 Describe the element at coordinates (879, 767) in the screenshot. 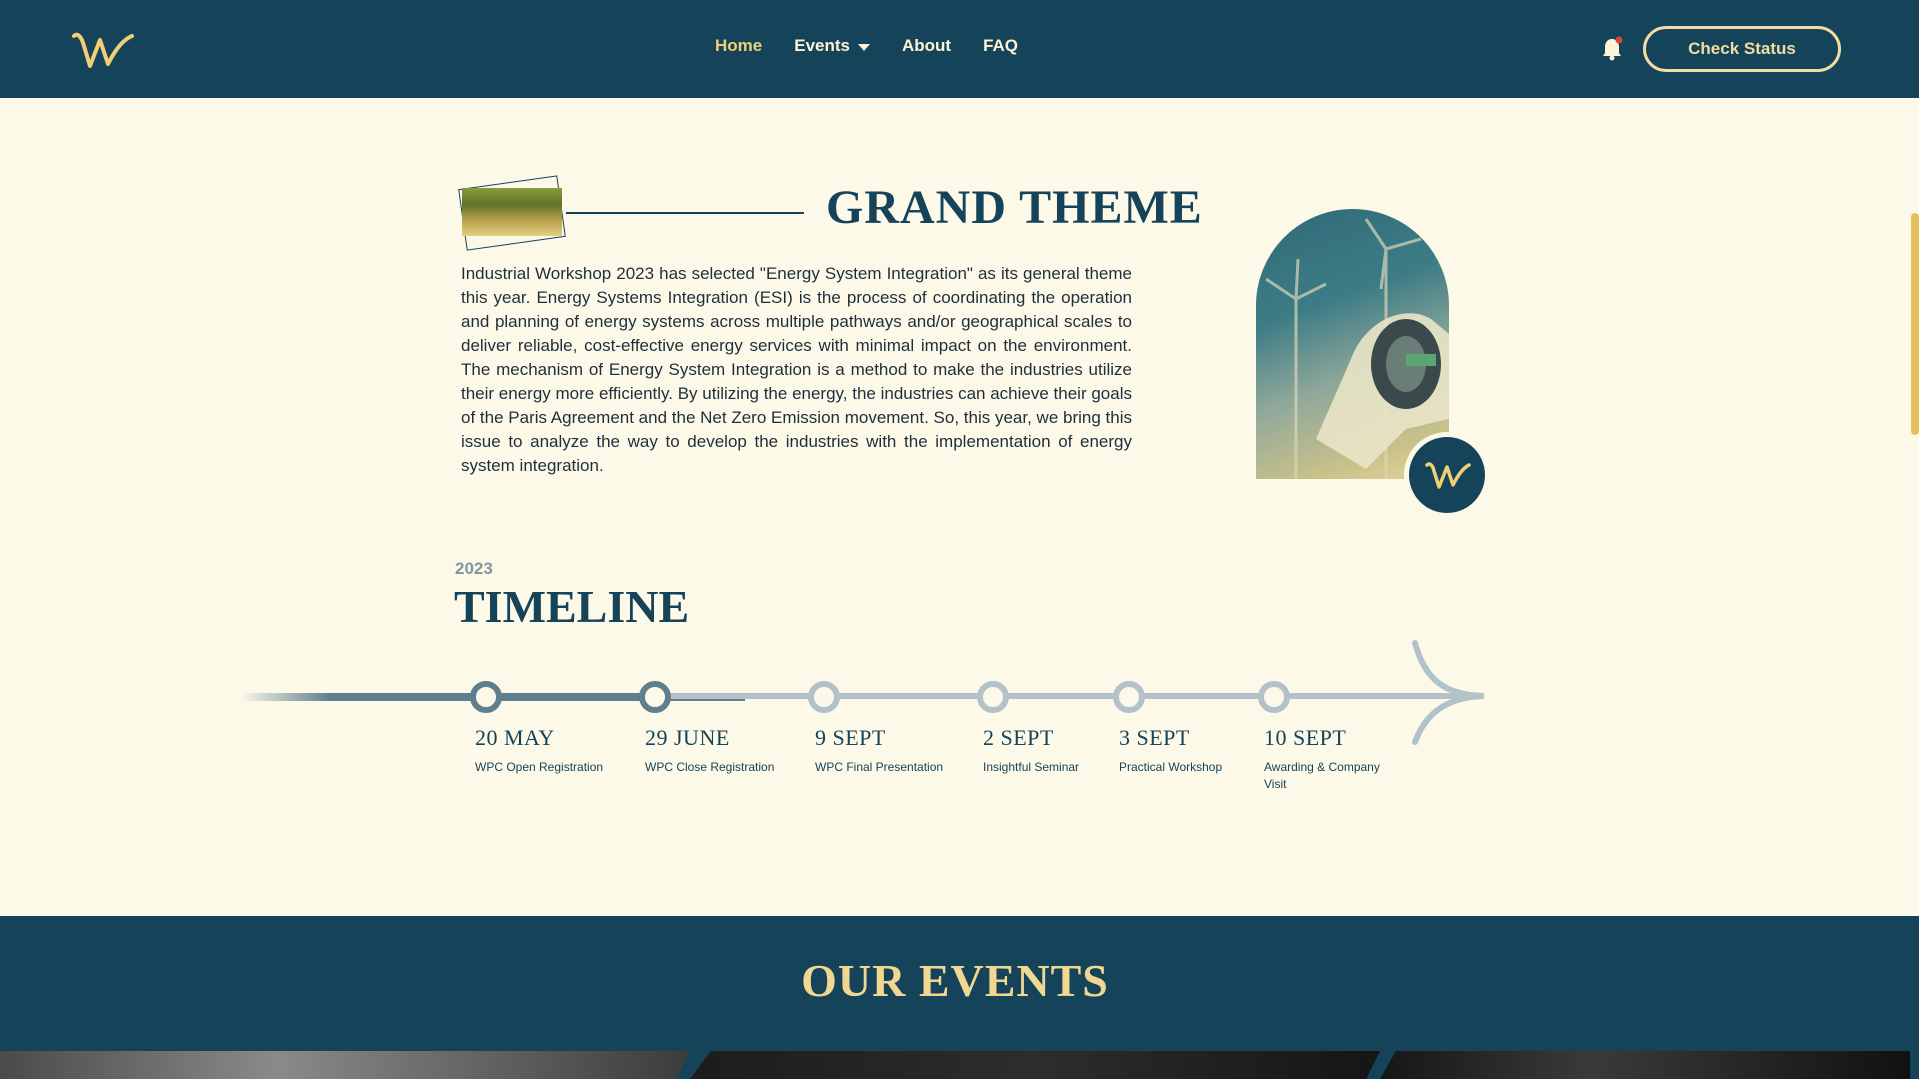

I see `milestone-label: WPC Final Presentation` at that location.